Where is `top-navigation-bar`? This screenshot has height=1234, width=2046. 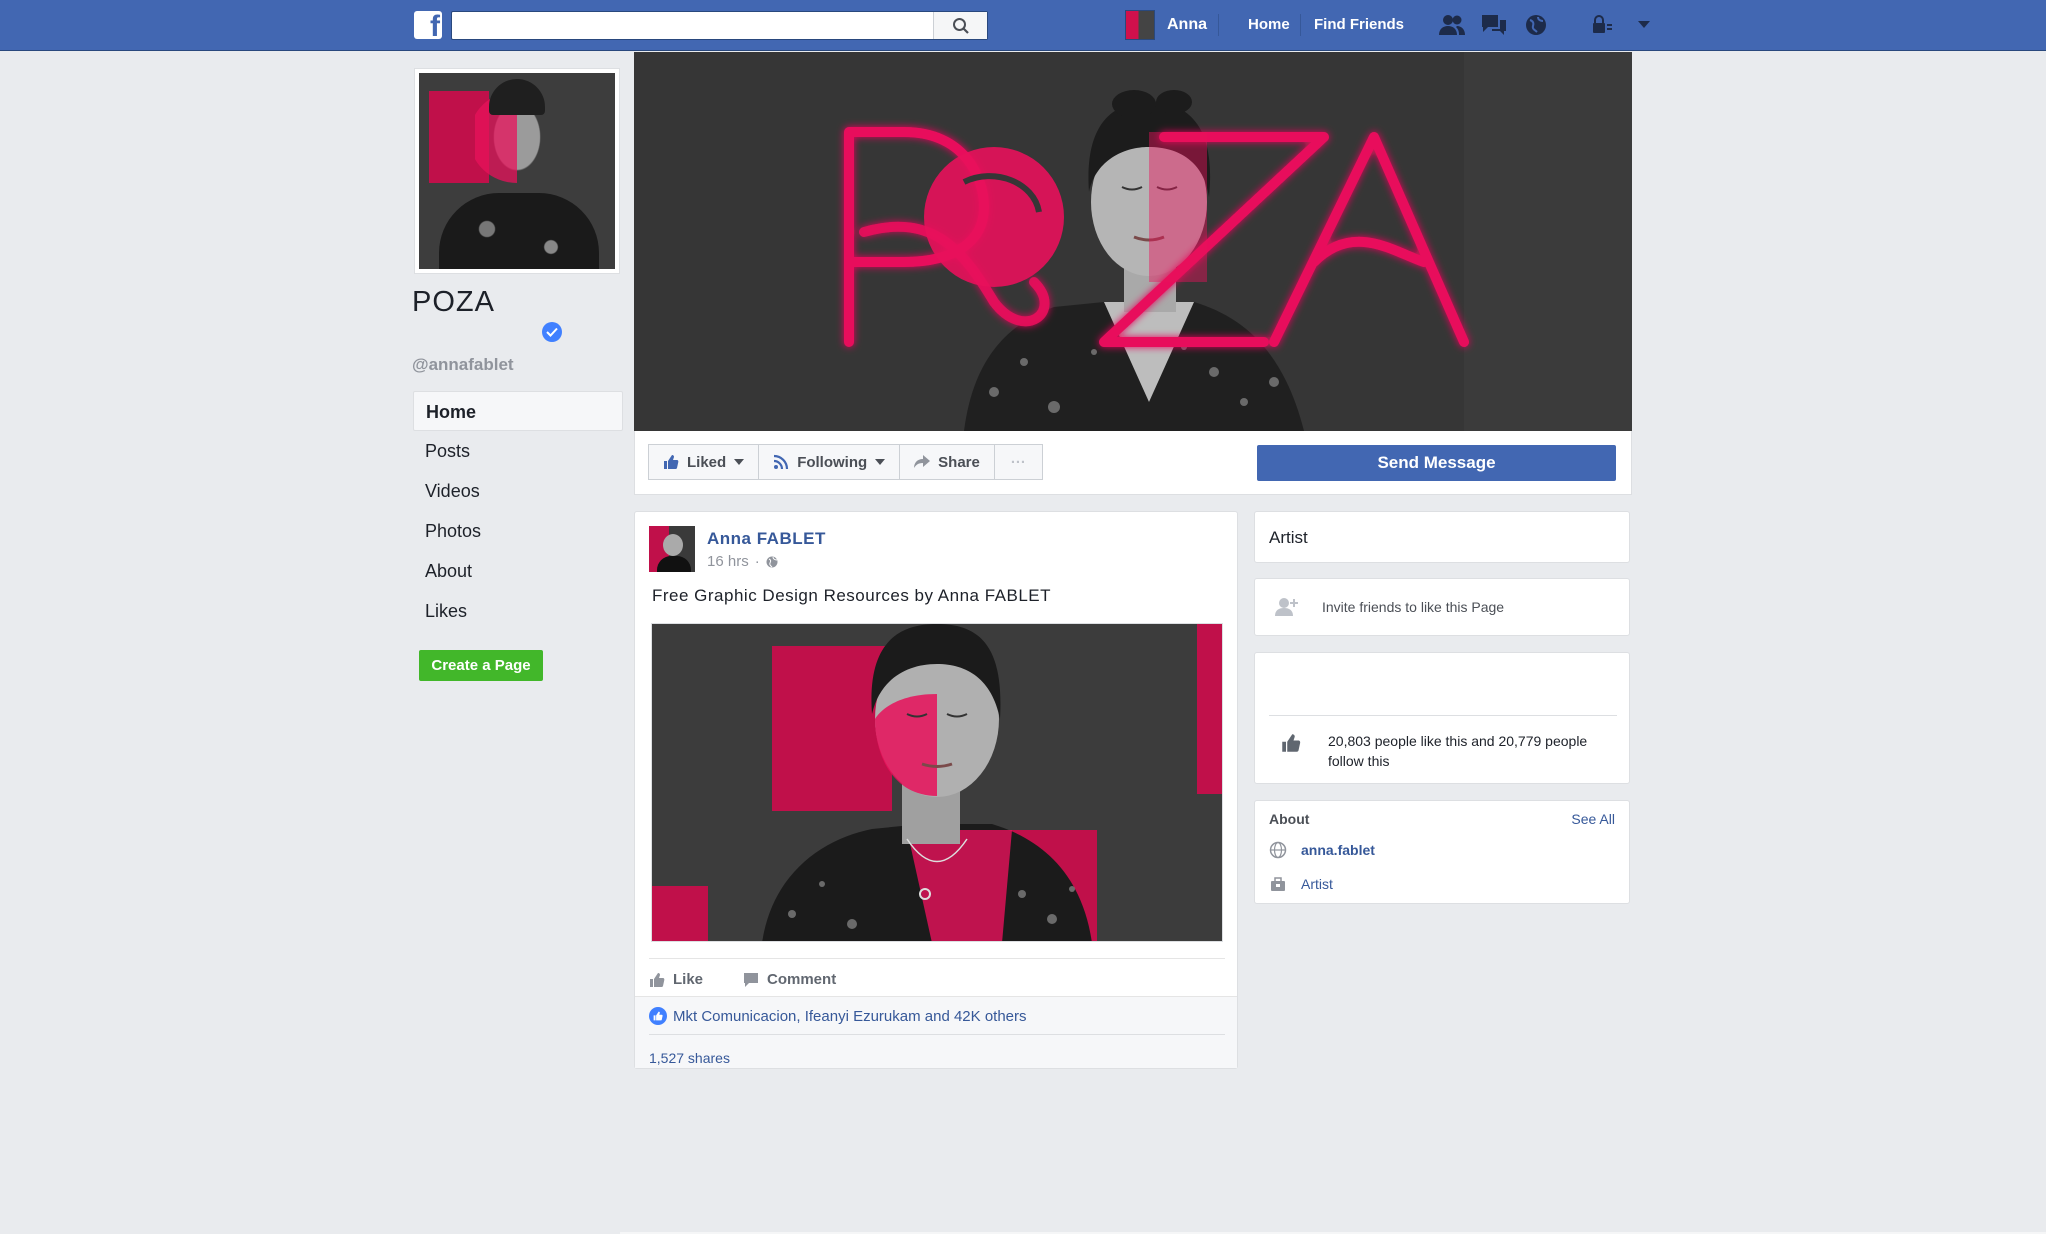
top-navigation-bar is located at coordinates (1023, 25).